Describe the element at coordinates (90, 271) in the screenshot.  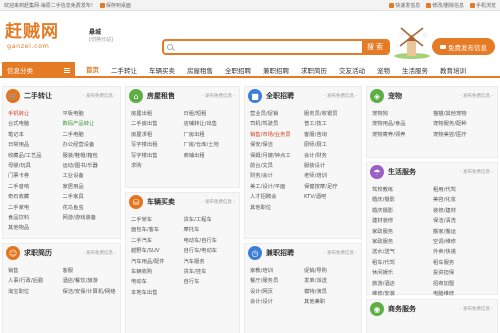
I see `category-link: 客服` at that location.